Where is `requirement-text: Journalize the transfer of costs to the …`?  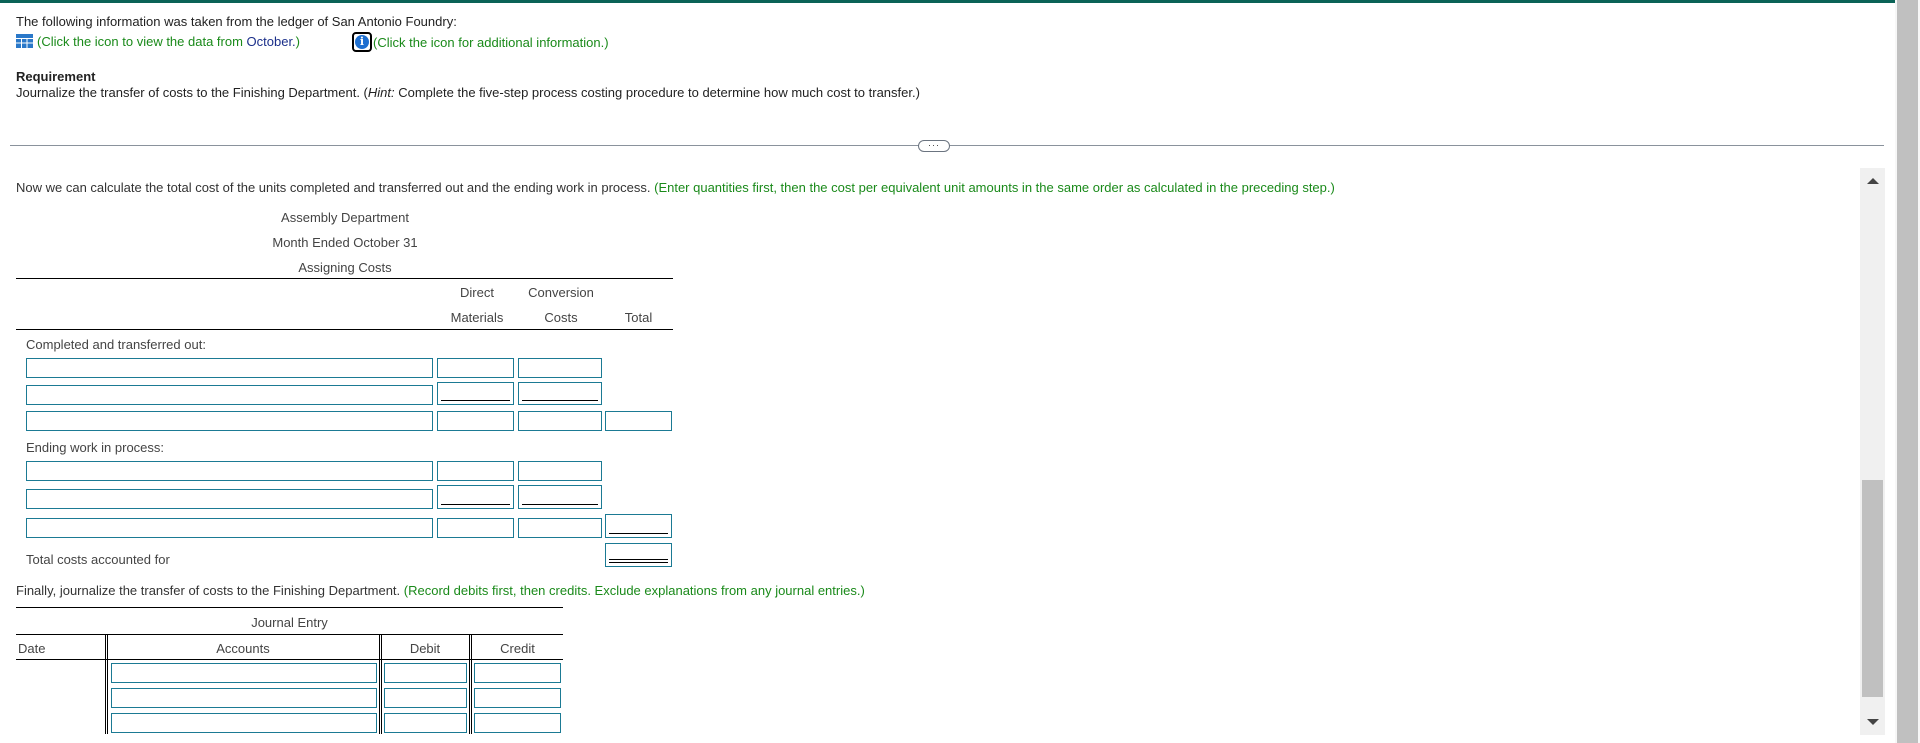
requirement-text: Journalize the transfer of costs to the … is located at coordinates (468, 92).